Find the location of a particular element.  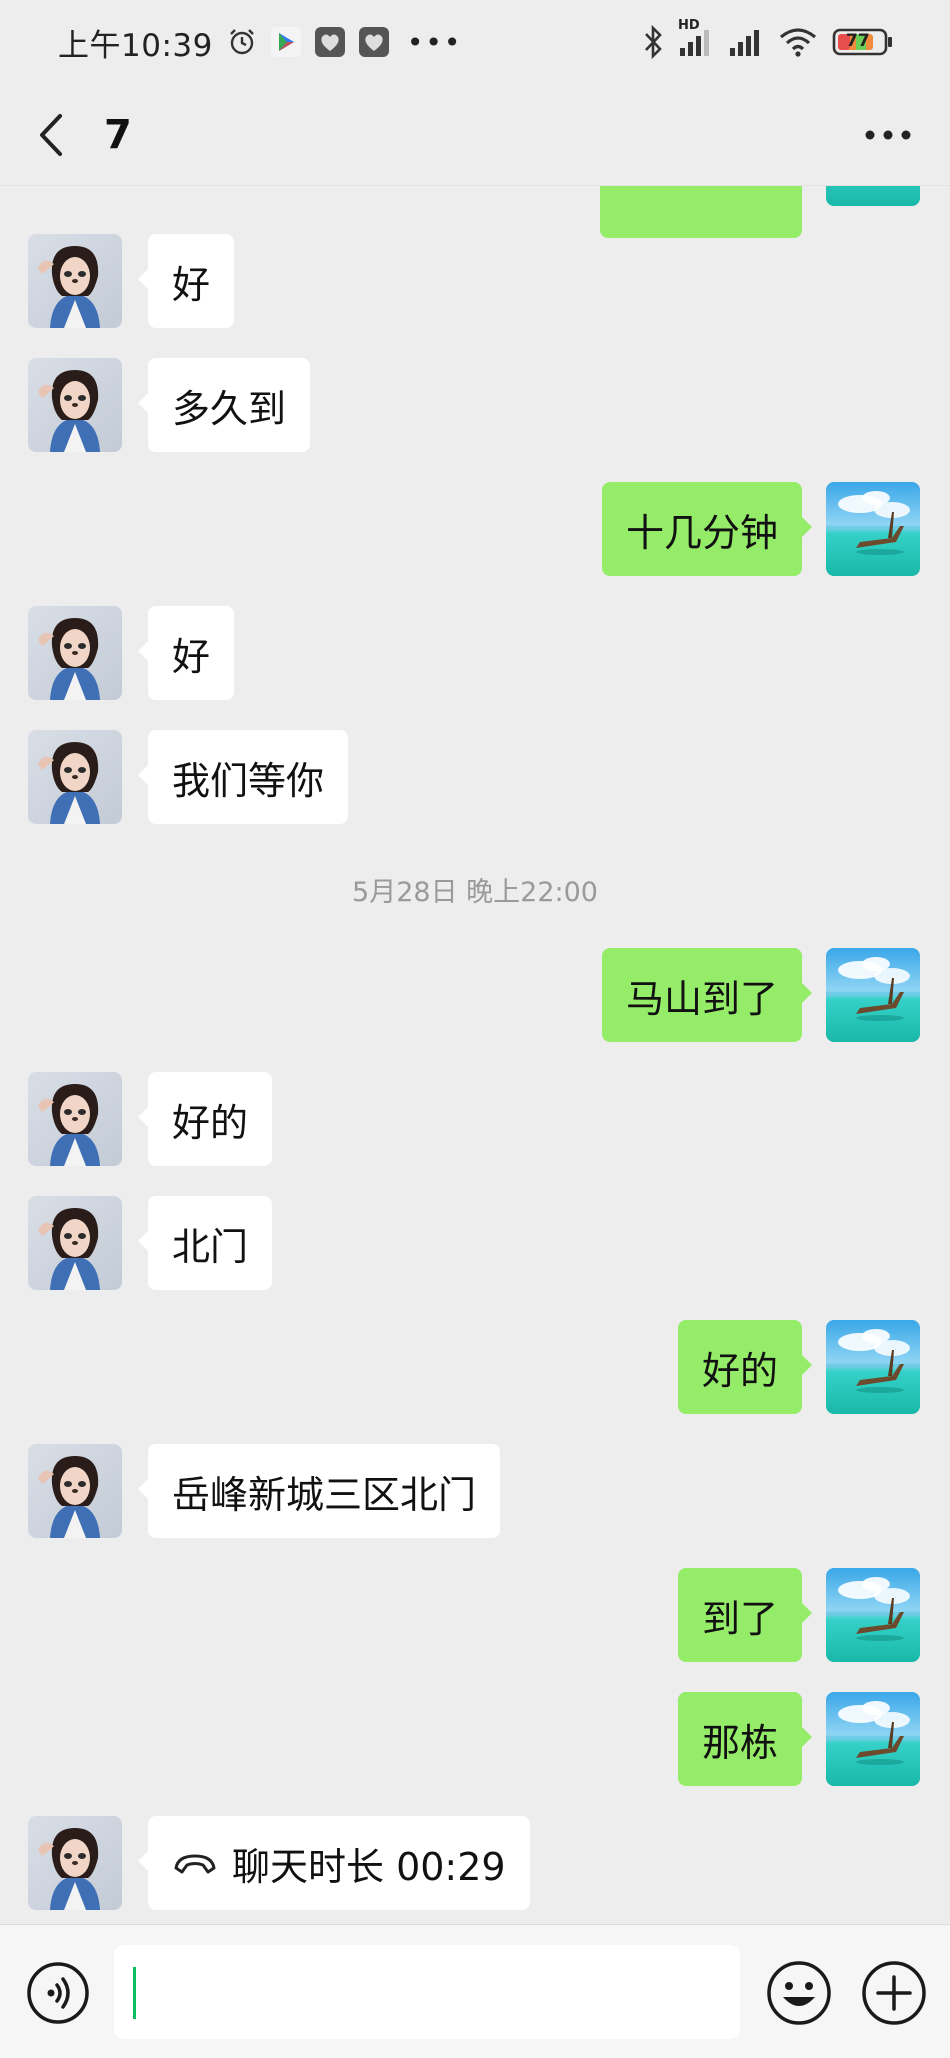

message-bubble: 岳峰新城三区北门 is located at coordinates (319, 1491).